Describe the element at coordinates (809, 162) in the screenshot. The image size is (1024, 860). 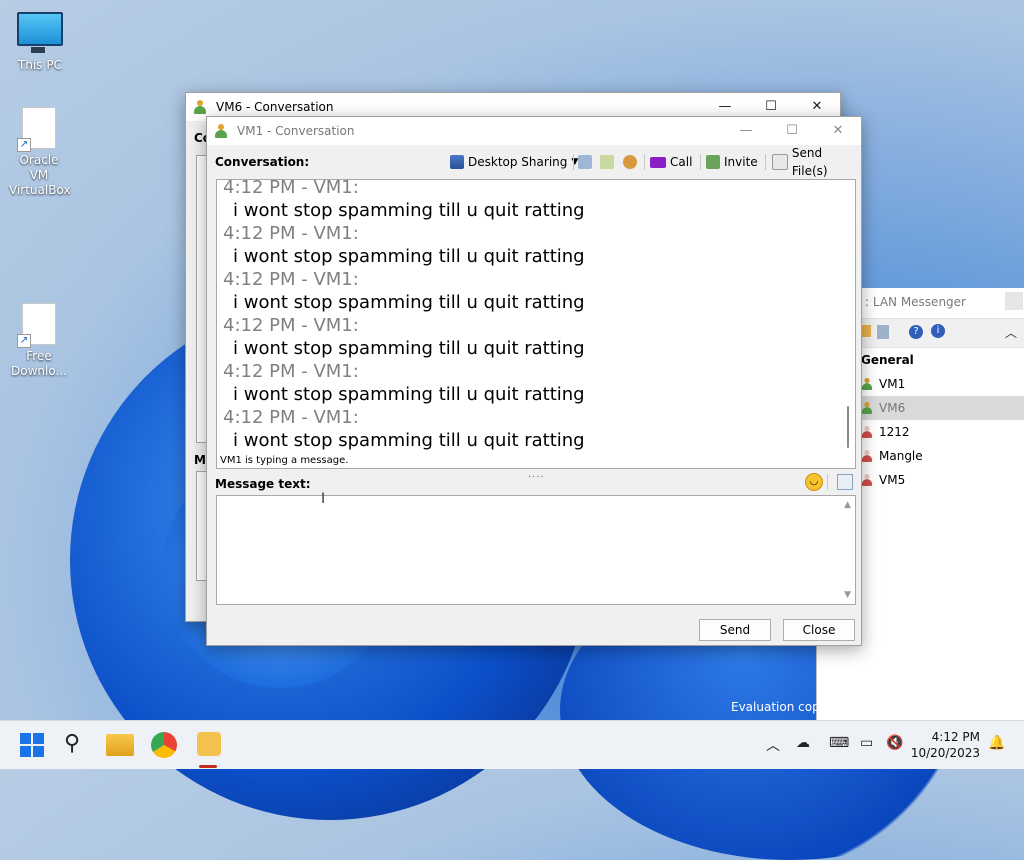
I see `send-files-label: Send File(s)` at that location.